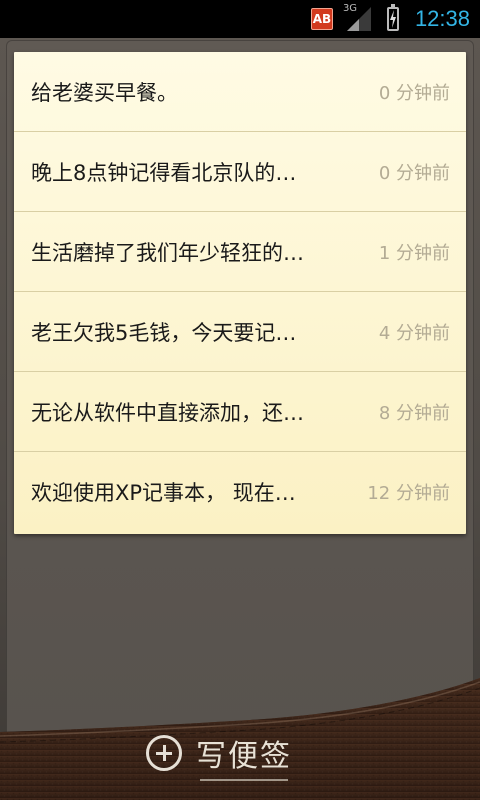  Describe the element at coordinates (414, 253) in the screenshot. I see `note-time: 1 分钟前` at that location.